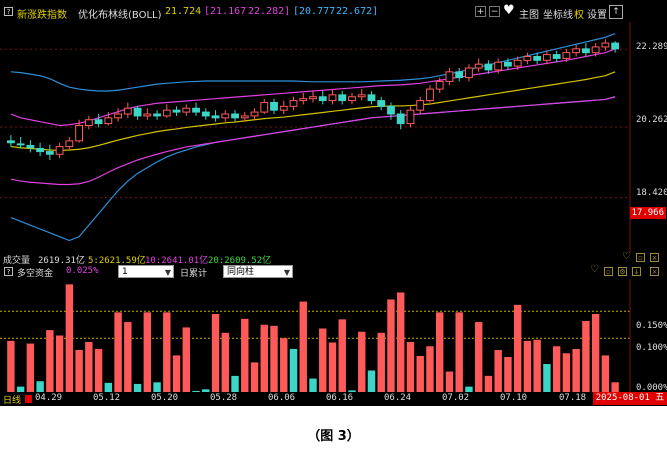 Image resolution: width=667 pixels, height=456 pixels. What do you see at coordinates (183, 11) in the screenshot?
I see `boll-mid-value: 21.724` at bounding box center [183, 11].